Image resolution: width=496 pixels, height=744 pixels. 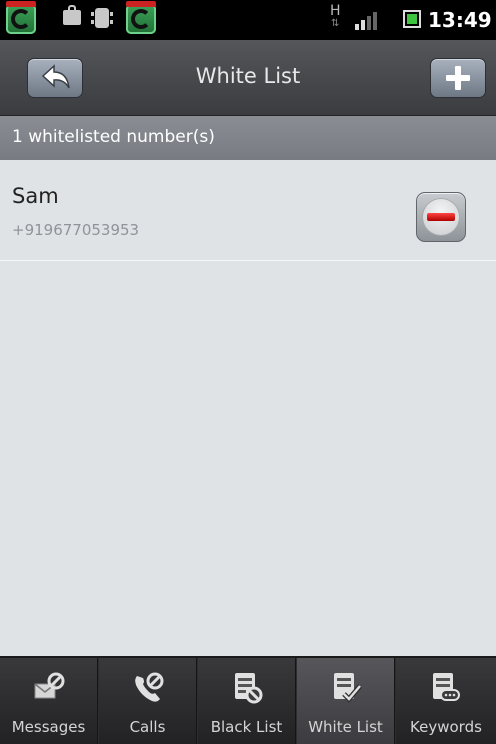 What do you see at coordinates (147, 727) in the screenshot?
I see `tab-label: Calls` at bounding box center [147, 727].